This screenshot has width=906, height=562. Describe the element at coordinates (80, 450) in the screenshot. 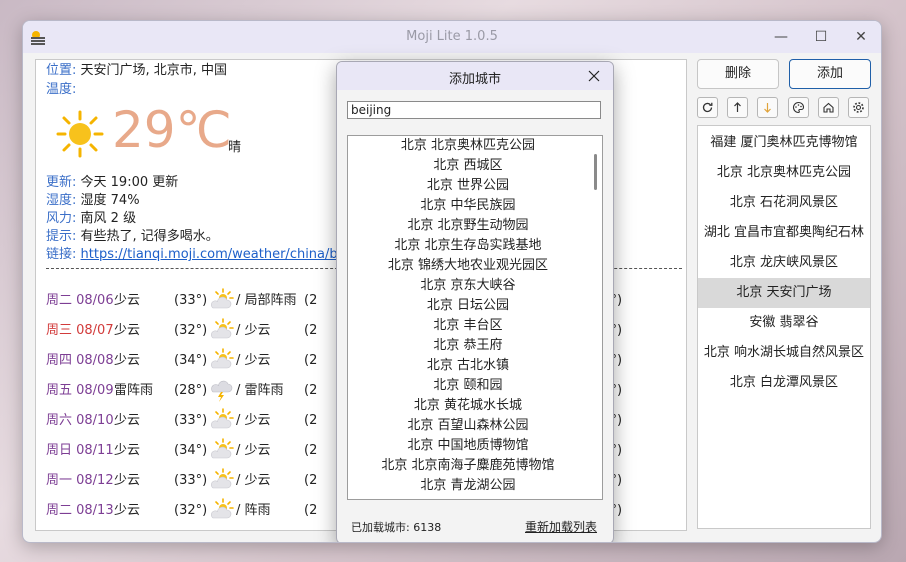

I see `forecast-day: 周日 08/11` at that location.